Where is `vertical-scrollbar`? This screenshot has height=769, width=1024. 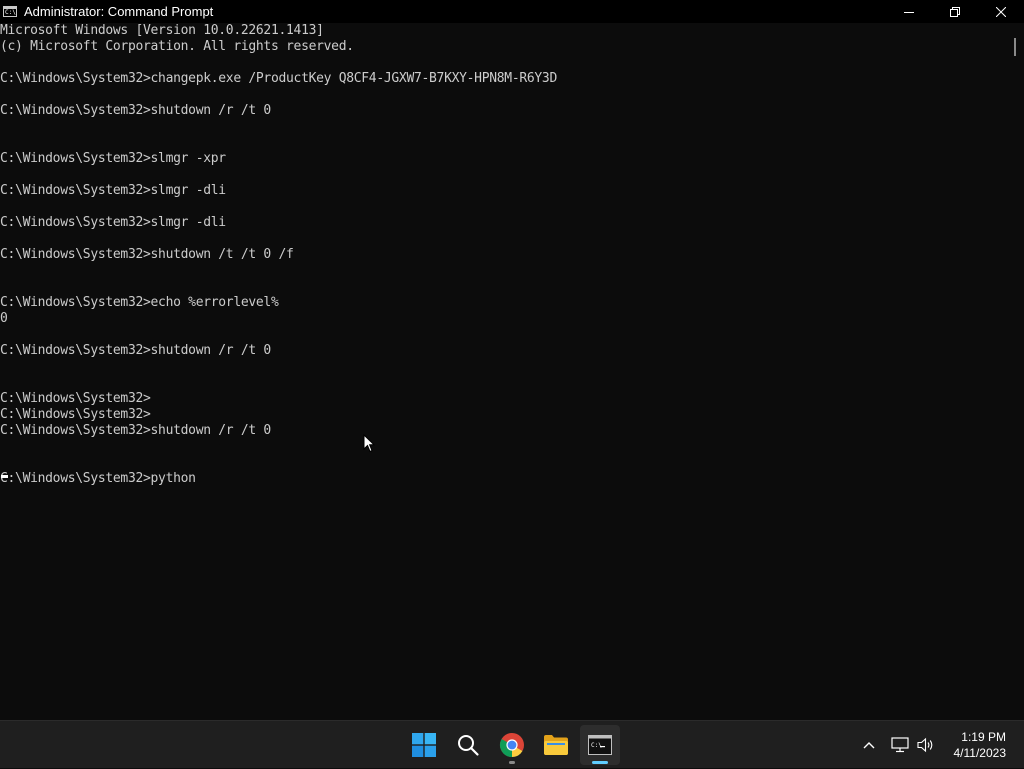
vertical-scrollbar is located at coordinates (1015, 371).